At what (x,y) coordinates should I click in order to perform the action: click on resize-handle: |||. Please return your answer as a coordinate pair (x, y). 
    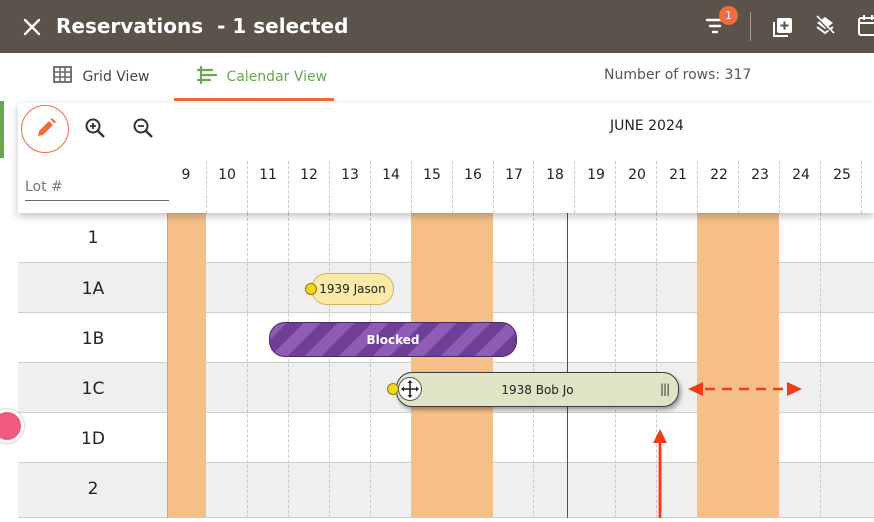
    Looking at the image, I should click on (665, 389).